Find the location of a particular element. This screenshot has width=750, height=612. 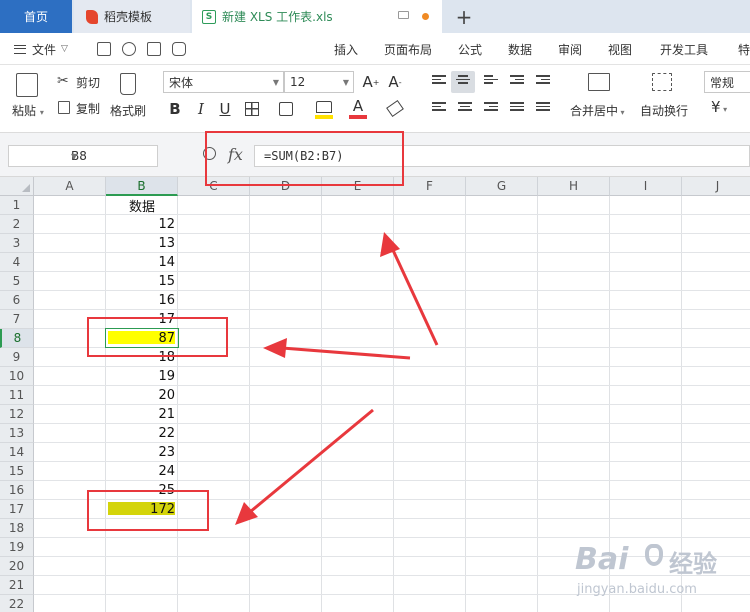

arrow-to-total-cell-head is located at coordinates (246, 513).